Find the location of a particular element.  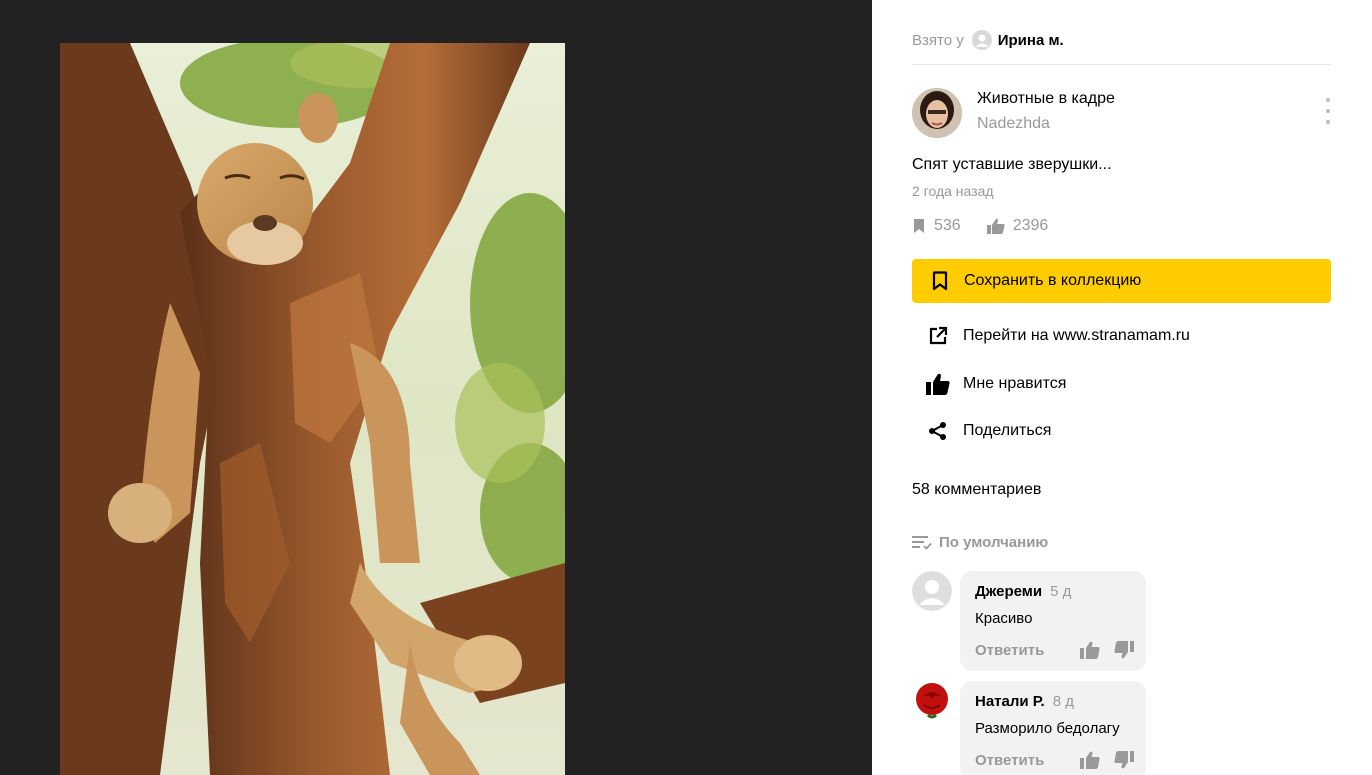

save-to-collection-button: Сохранить в коллекцию is located at coordinates (1121, 281).